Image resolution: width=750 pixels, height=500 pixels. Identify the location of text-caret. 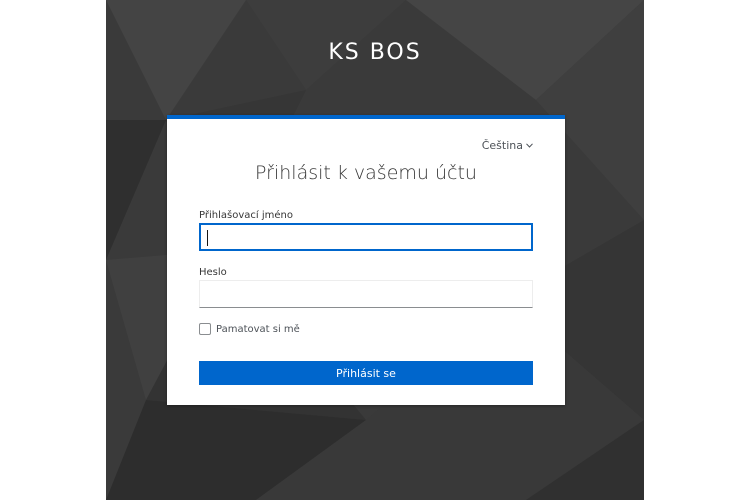
(207, 238).